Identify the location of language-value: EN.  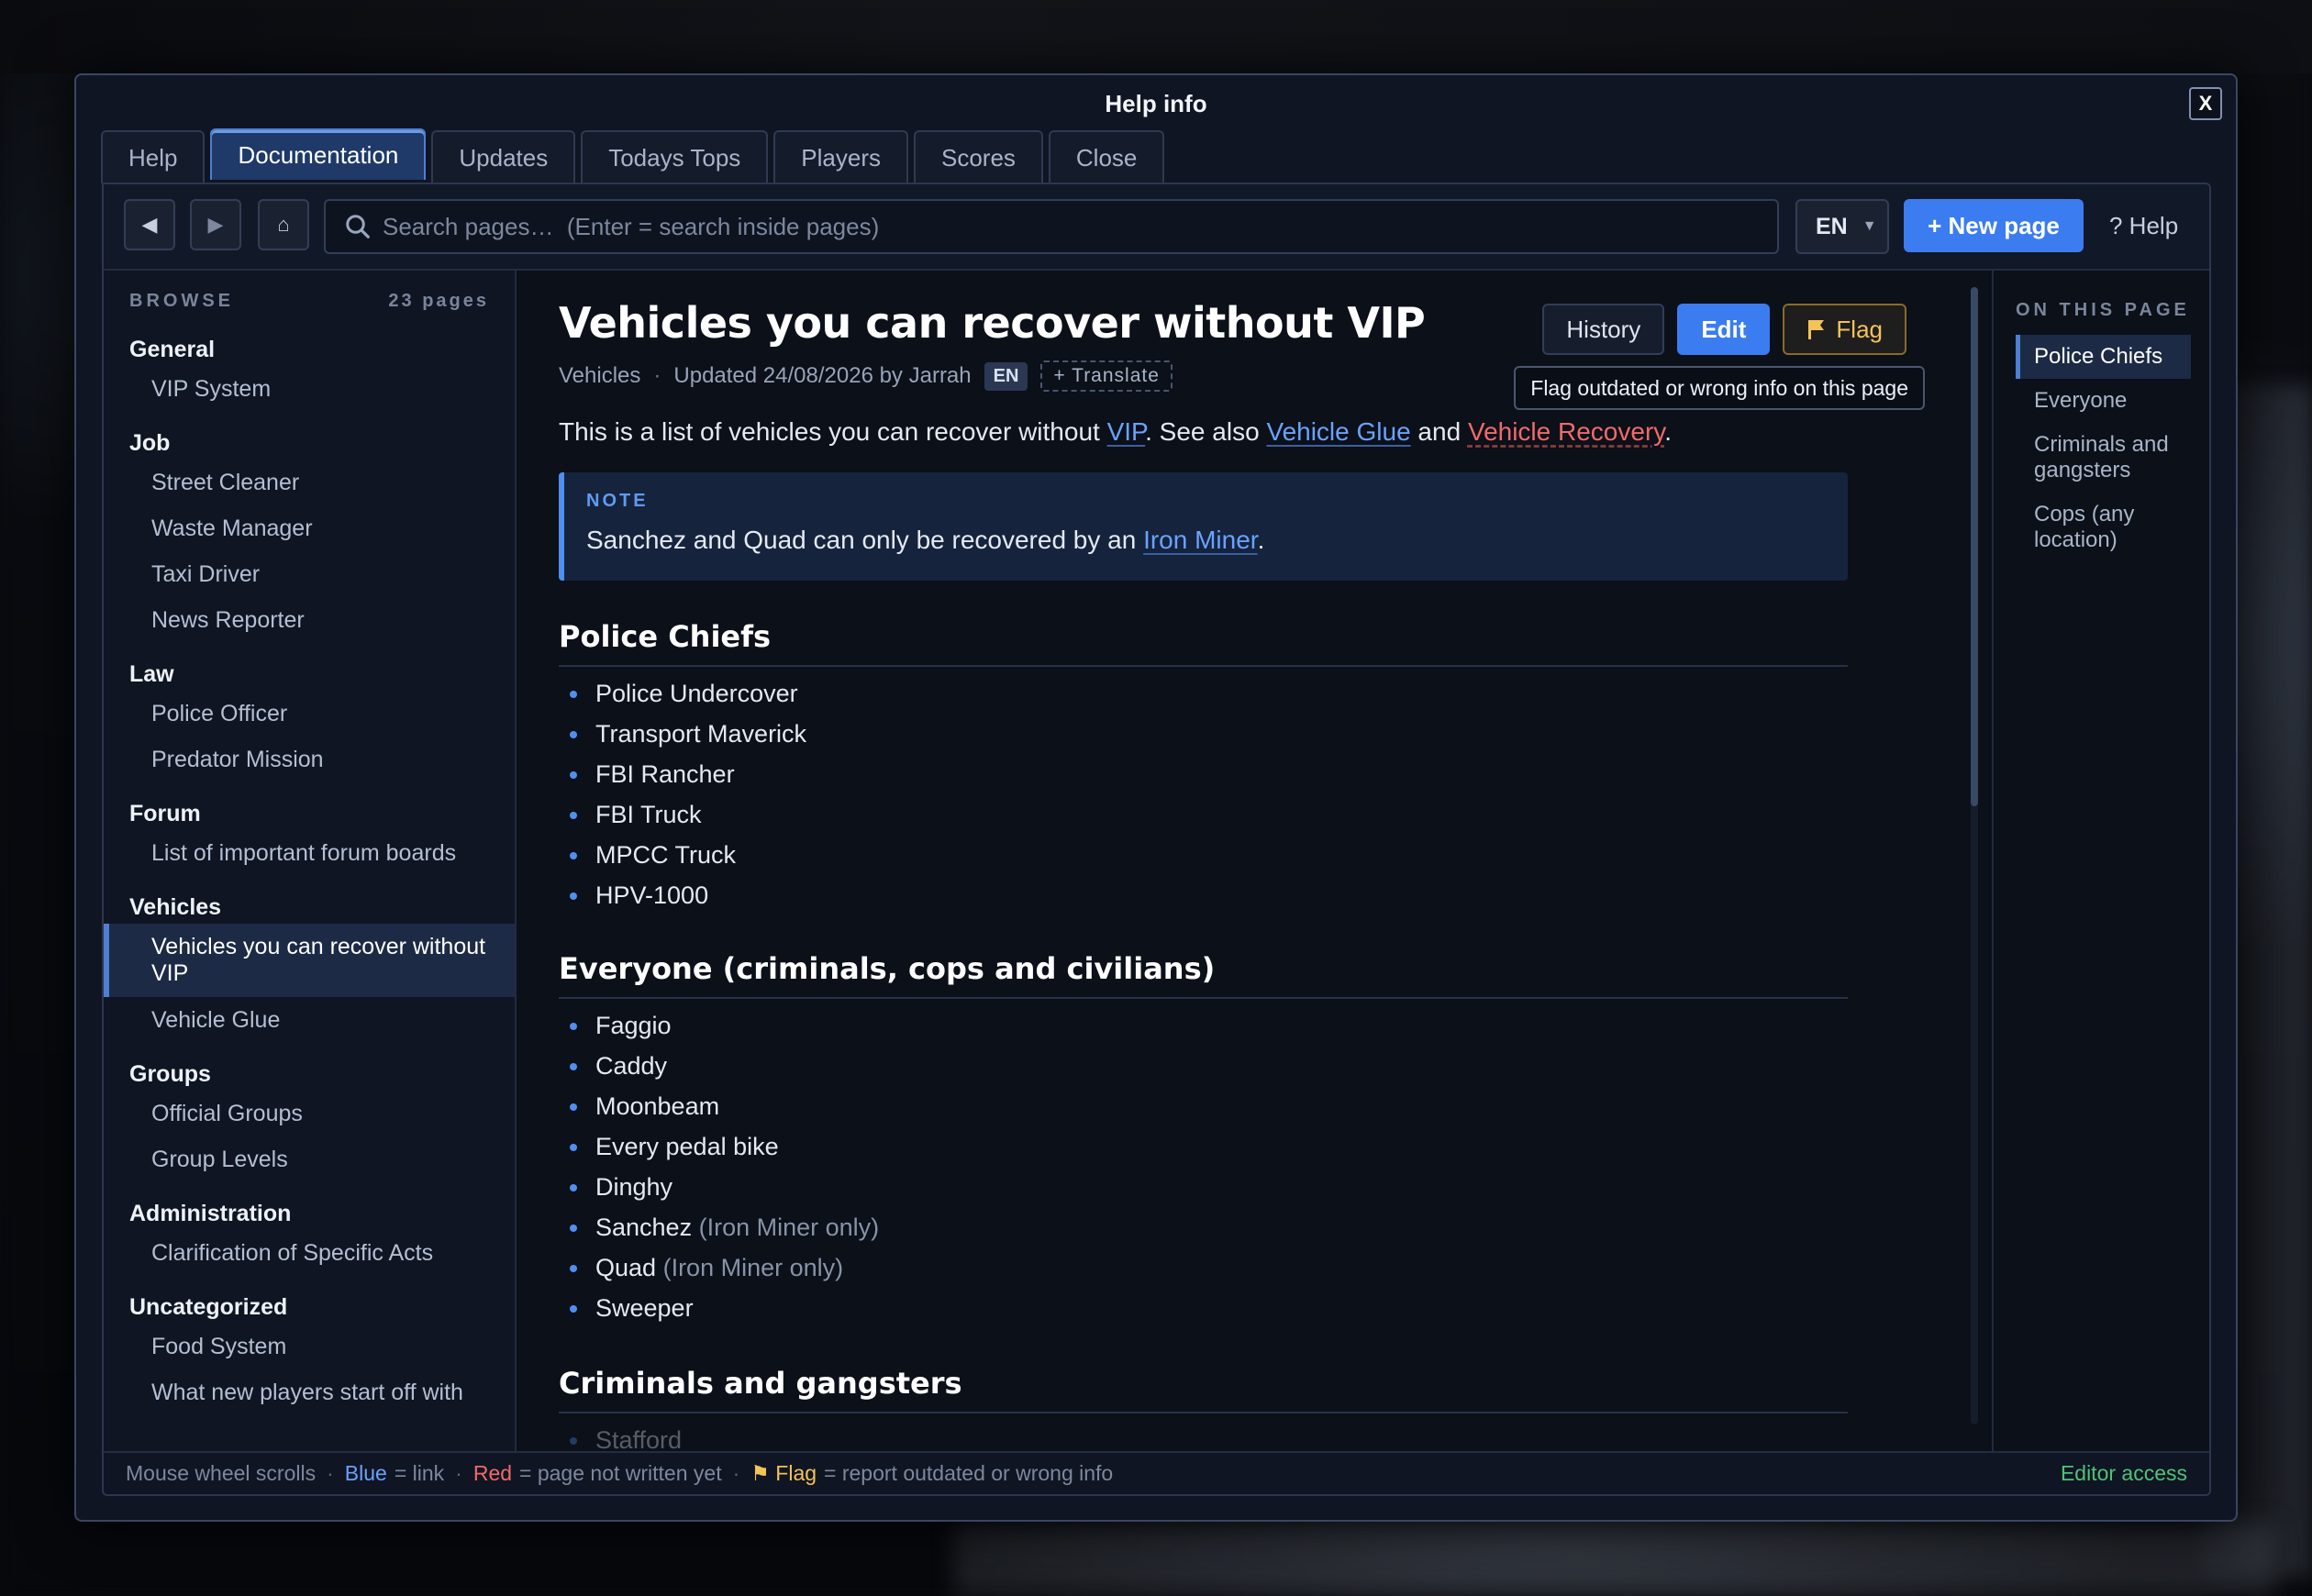
(1832, 226).